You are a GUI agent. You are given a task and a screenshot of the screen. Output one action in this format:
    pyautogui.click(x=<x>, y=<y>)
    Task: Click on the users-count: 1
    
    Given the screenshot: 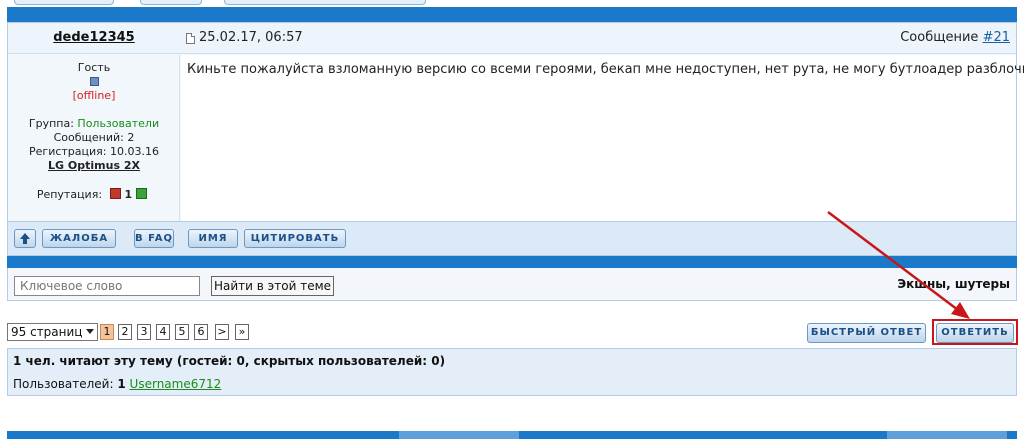 What is the action you would take?
    pyautogui.click(x=121, y=384)
    